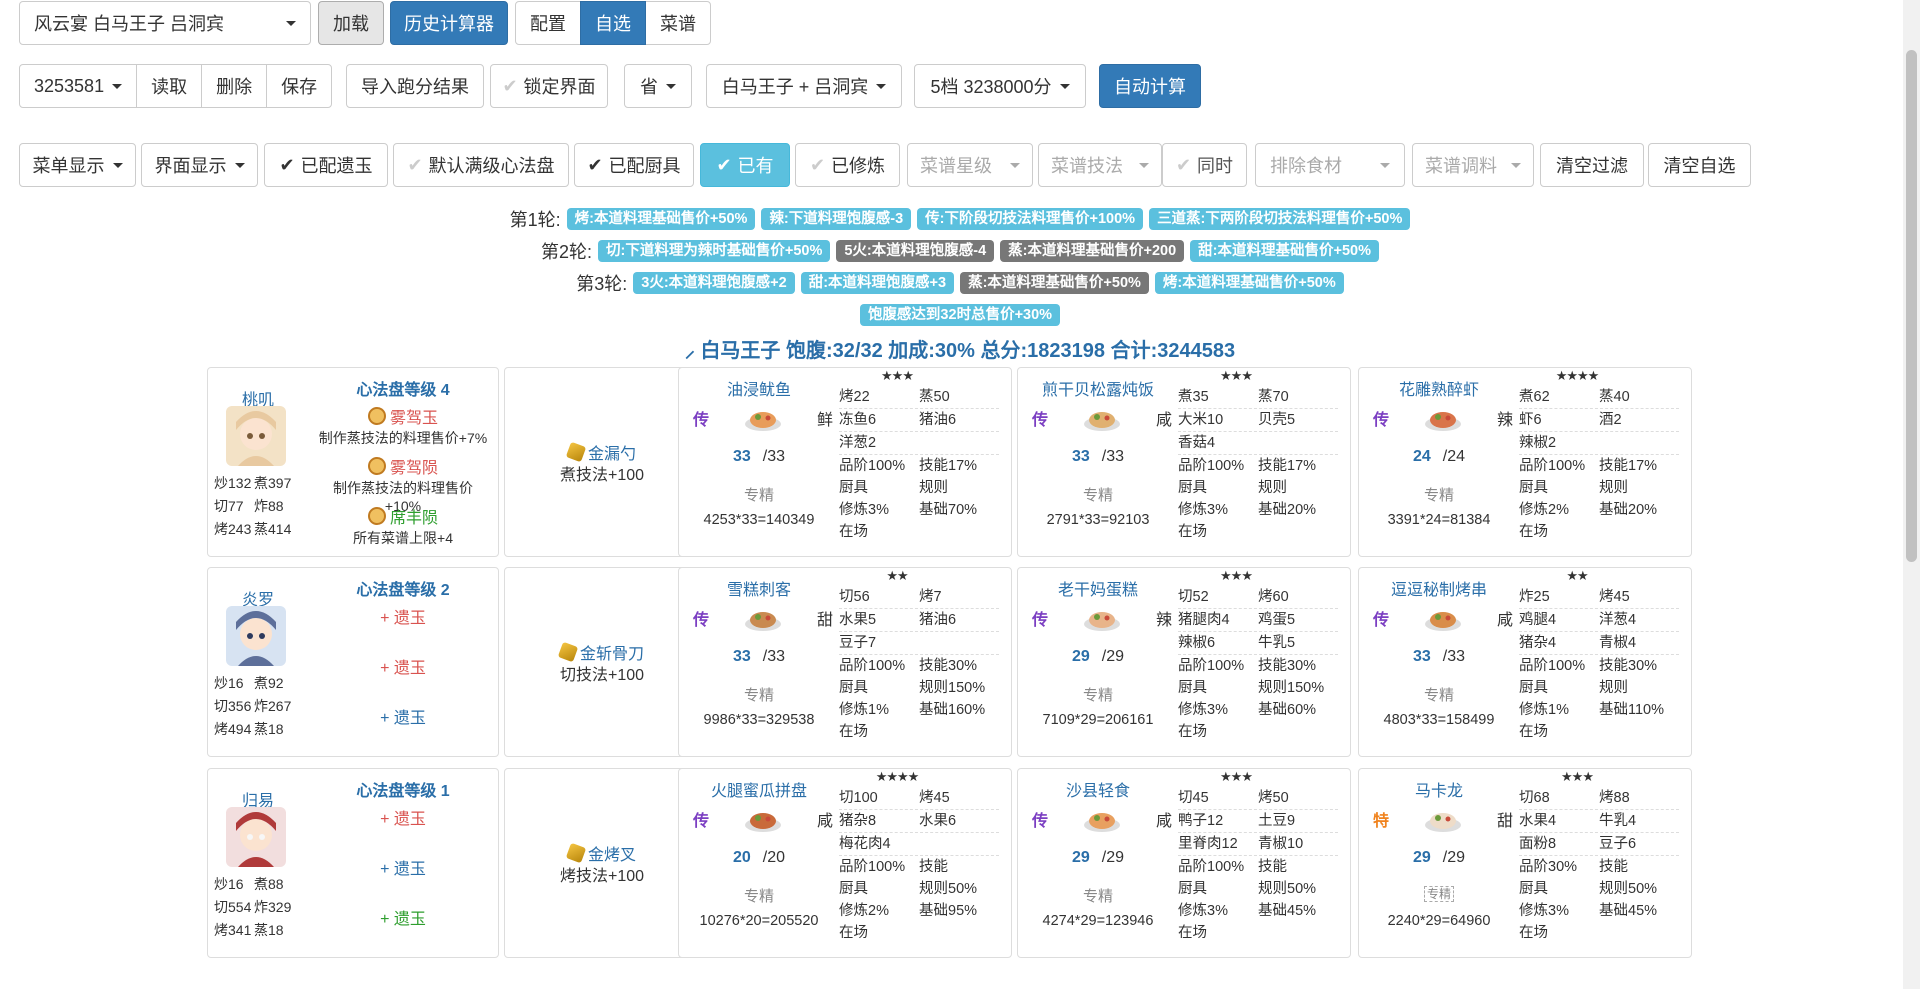  Describe the element at coordinates (1098, 520) in the screenshot. I see `recipe-score: 2791*33=92103` at that location.